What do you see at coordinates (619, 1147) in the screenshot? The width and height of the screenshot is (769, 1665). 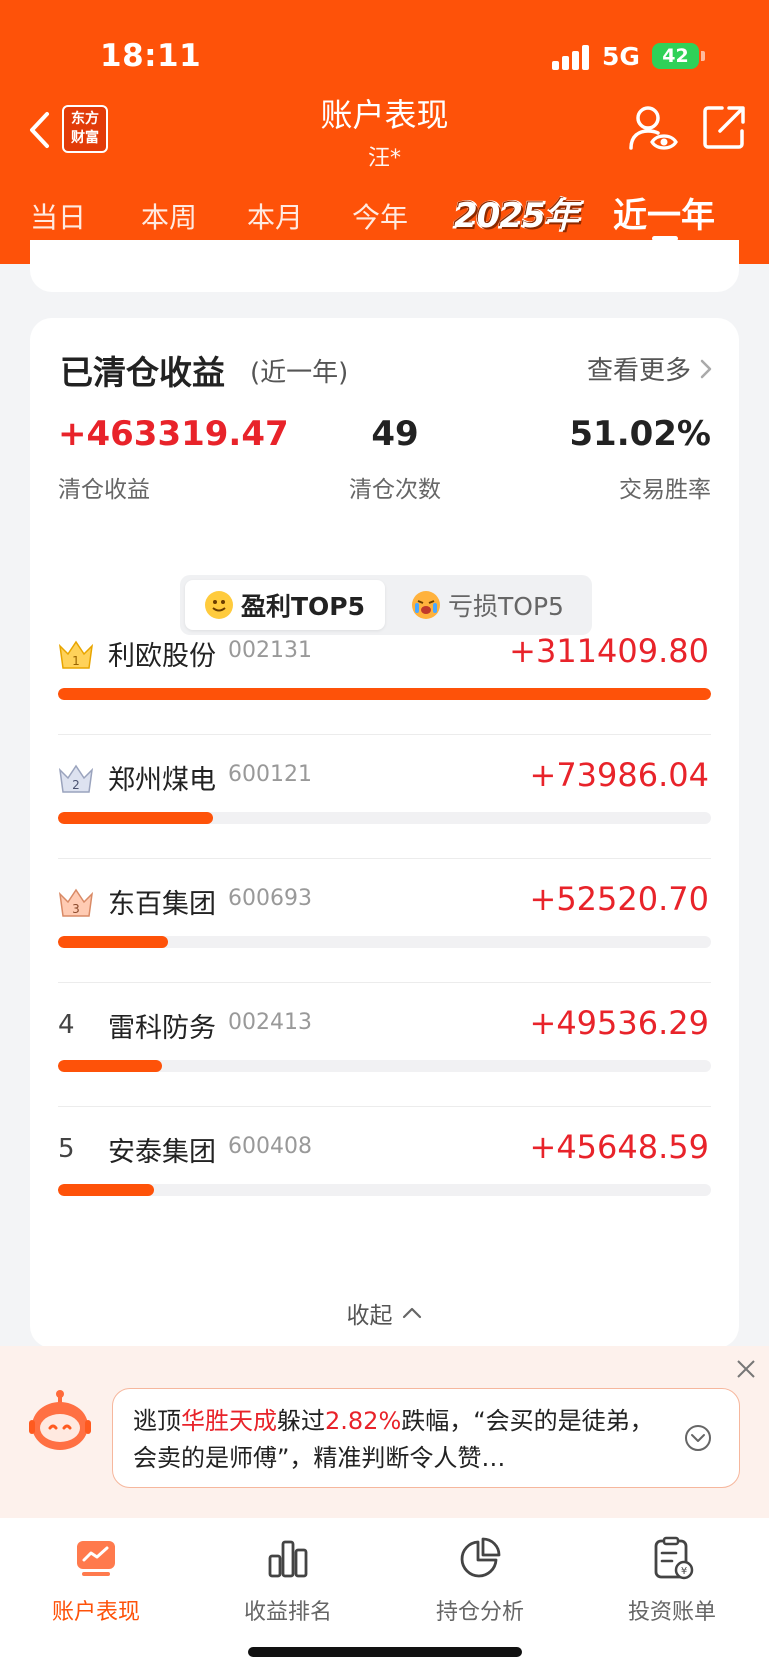 I see `stock-profit: +45648.59` at bounding box center [619, 1147].